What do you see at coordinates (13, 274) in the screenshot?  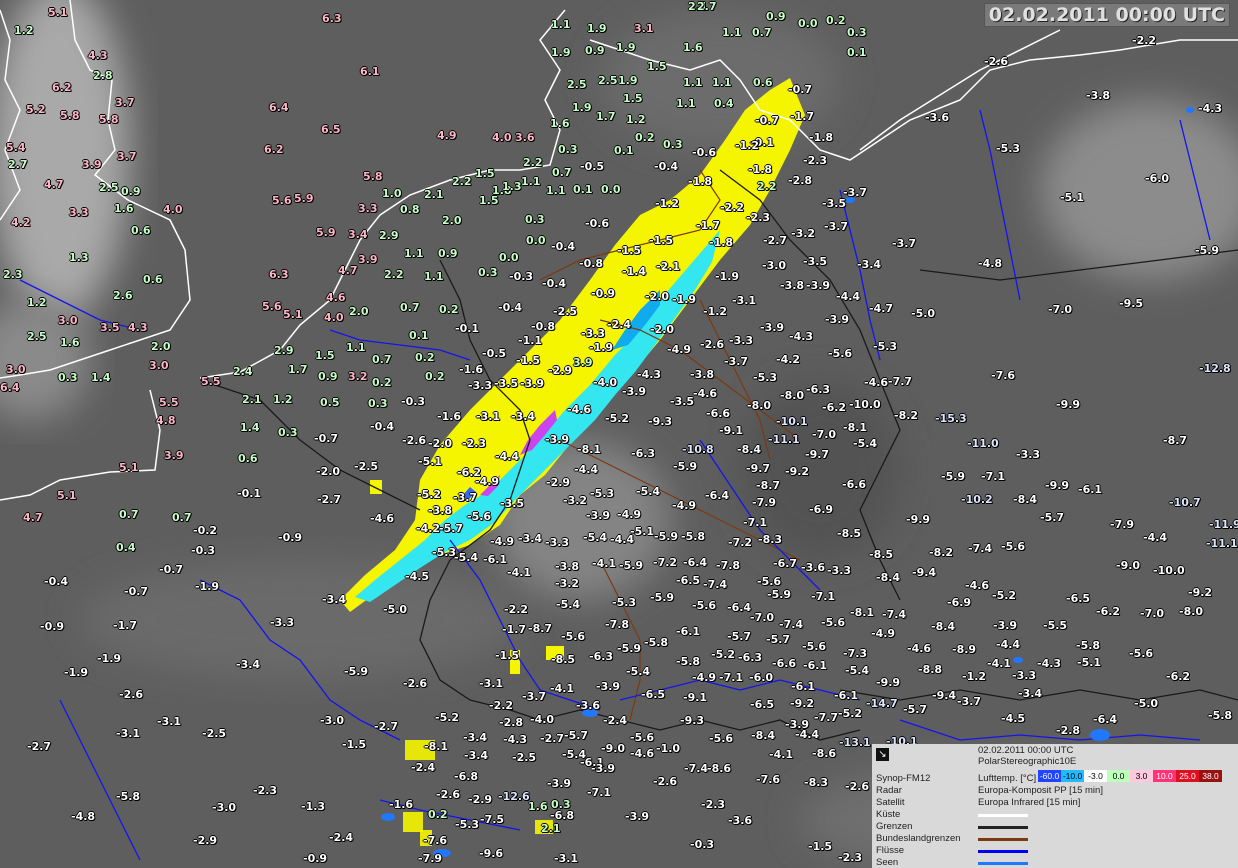 I see `temperature-observation: 2.3` at bounding box center [13, 274].